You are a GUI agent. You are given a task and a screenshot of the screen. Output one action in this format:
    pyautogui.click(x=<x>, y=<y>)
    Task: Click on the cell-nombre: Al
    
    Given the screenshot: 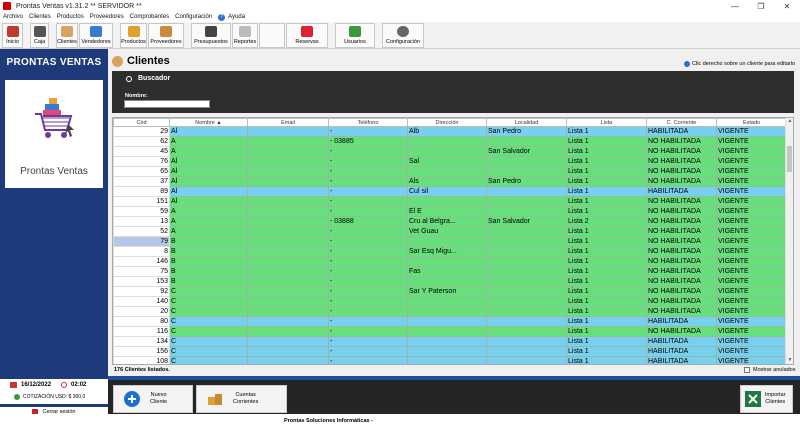 What is the action you would take?
    pyautogui.click(x=208, y=131)
    